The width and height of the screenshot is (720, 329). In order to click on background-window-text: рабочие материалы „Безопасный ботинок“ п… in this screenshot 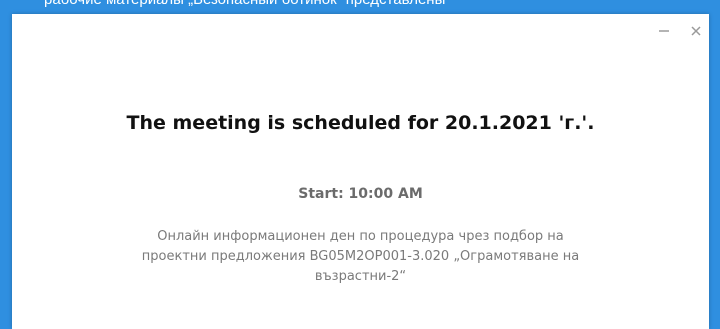, I will do `click(244, 4)`.